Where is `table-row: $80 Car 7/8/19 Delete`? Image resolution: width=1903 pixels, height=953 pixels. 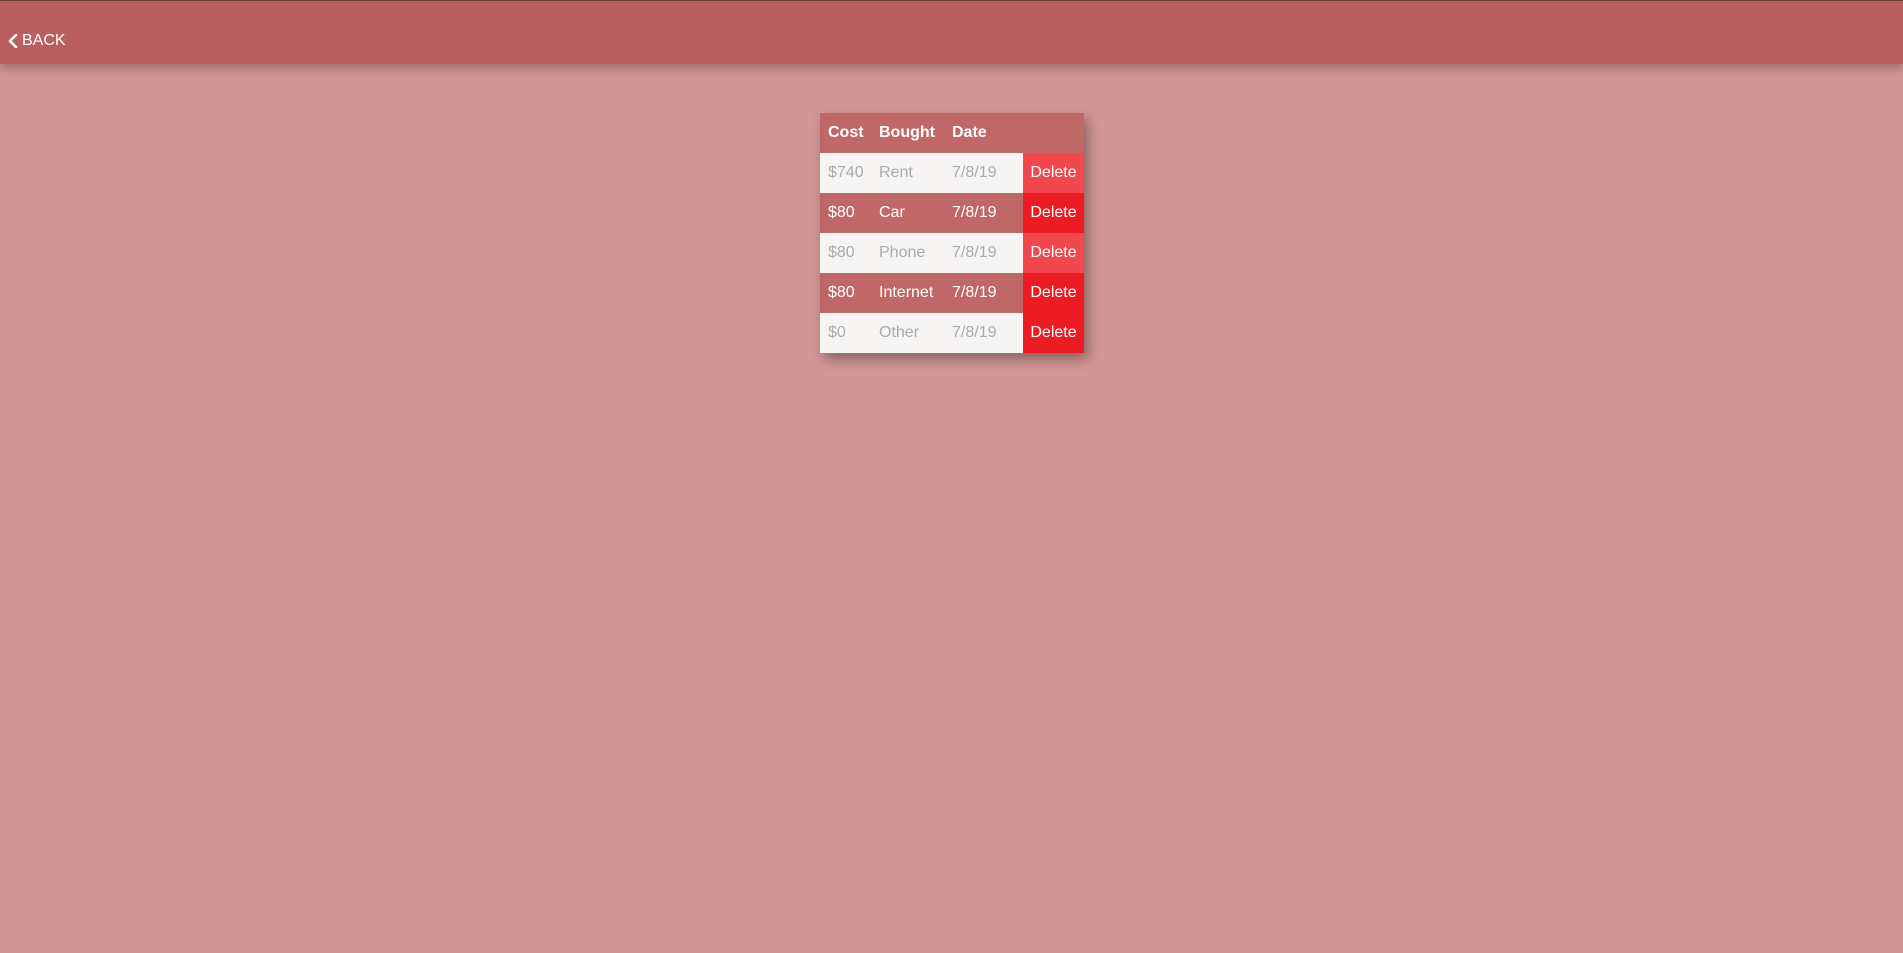
table-row: $80 Car 7/8/19 Delete is located at coordinates (952, 213).